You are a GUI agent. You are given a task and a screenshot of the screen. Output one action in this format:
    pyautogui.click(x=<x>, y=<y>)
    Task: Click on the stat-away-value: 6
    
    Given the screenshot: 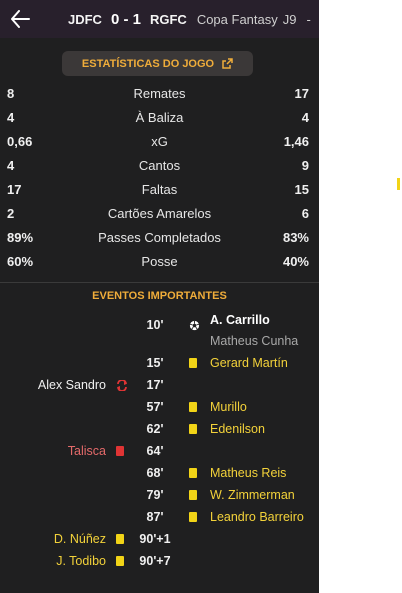 What is the action you would take?
    pyautogui.click(x=305, y=213)
    